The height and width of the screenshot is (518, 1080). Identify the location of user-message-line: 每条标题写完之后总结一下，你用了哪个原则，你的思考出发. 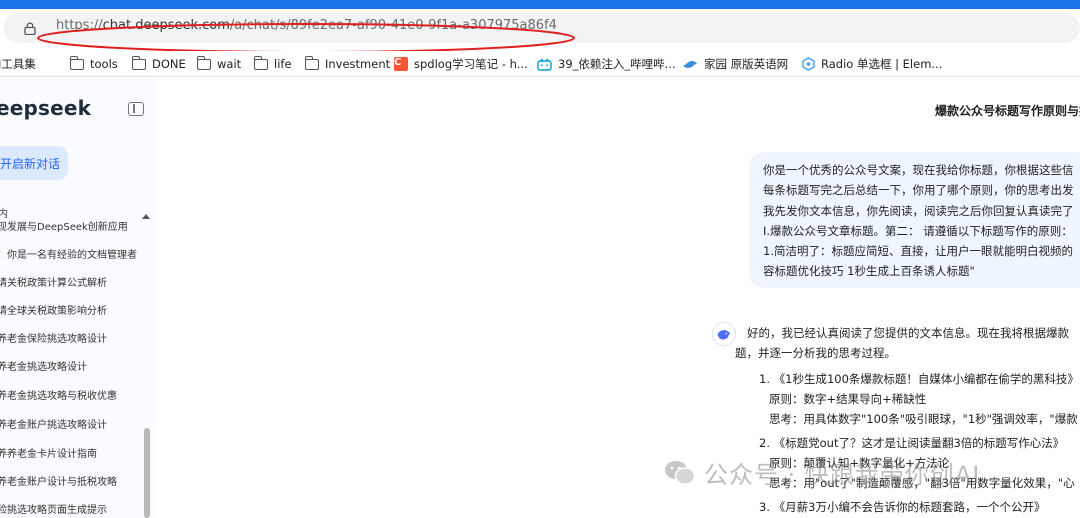
(918, 190).